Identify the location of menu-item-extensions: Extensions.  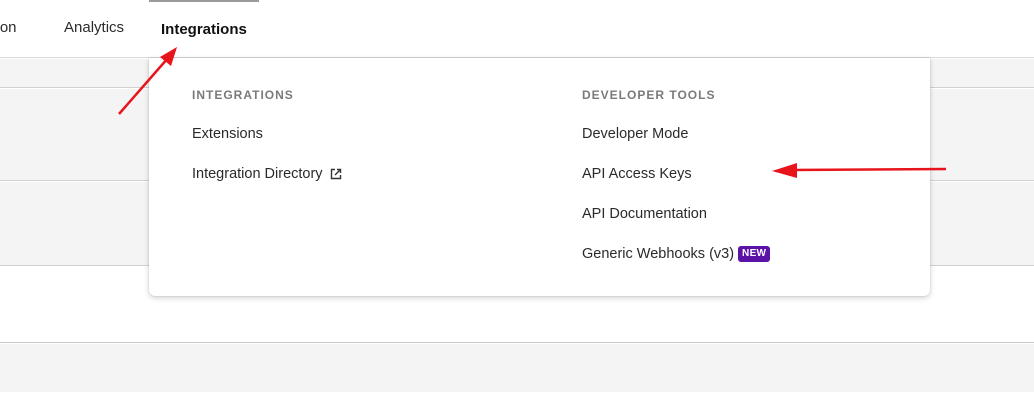
(267, 134).